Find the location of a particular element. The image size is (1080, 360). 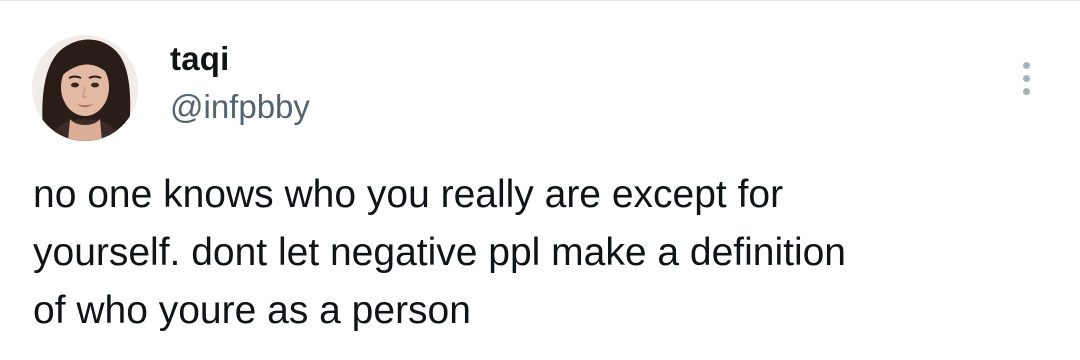

display-name: taqi is located at coordinates (199, 59).